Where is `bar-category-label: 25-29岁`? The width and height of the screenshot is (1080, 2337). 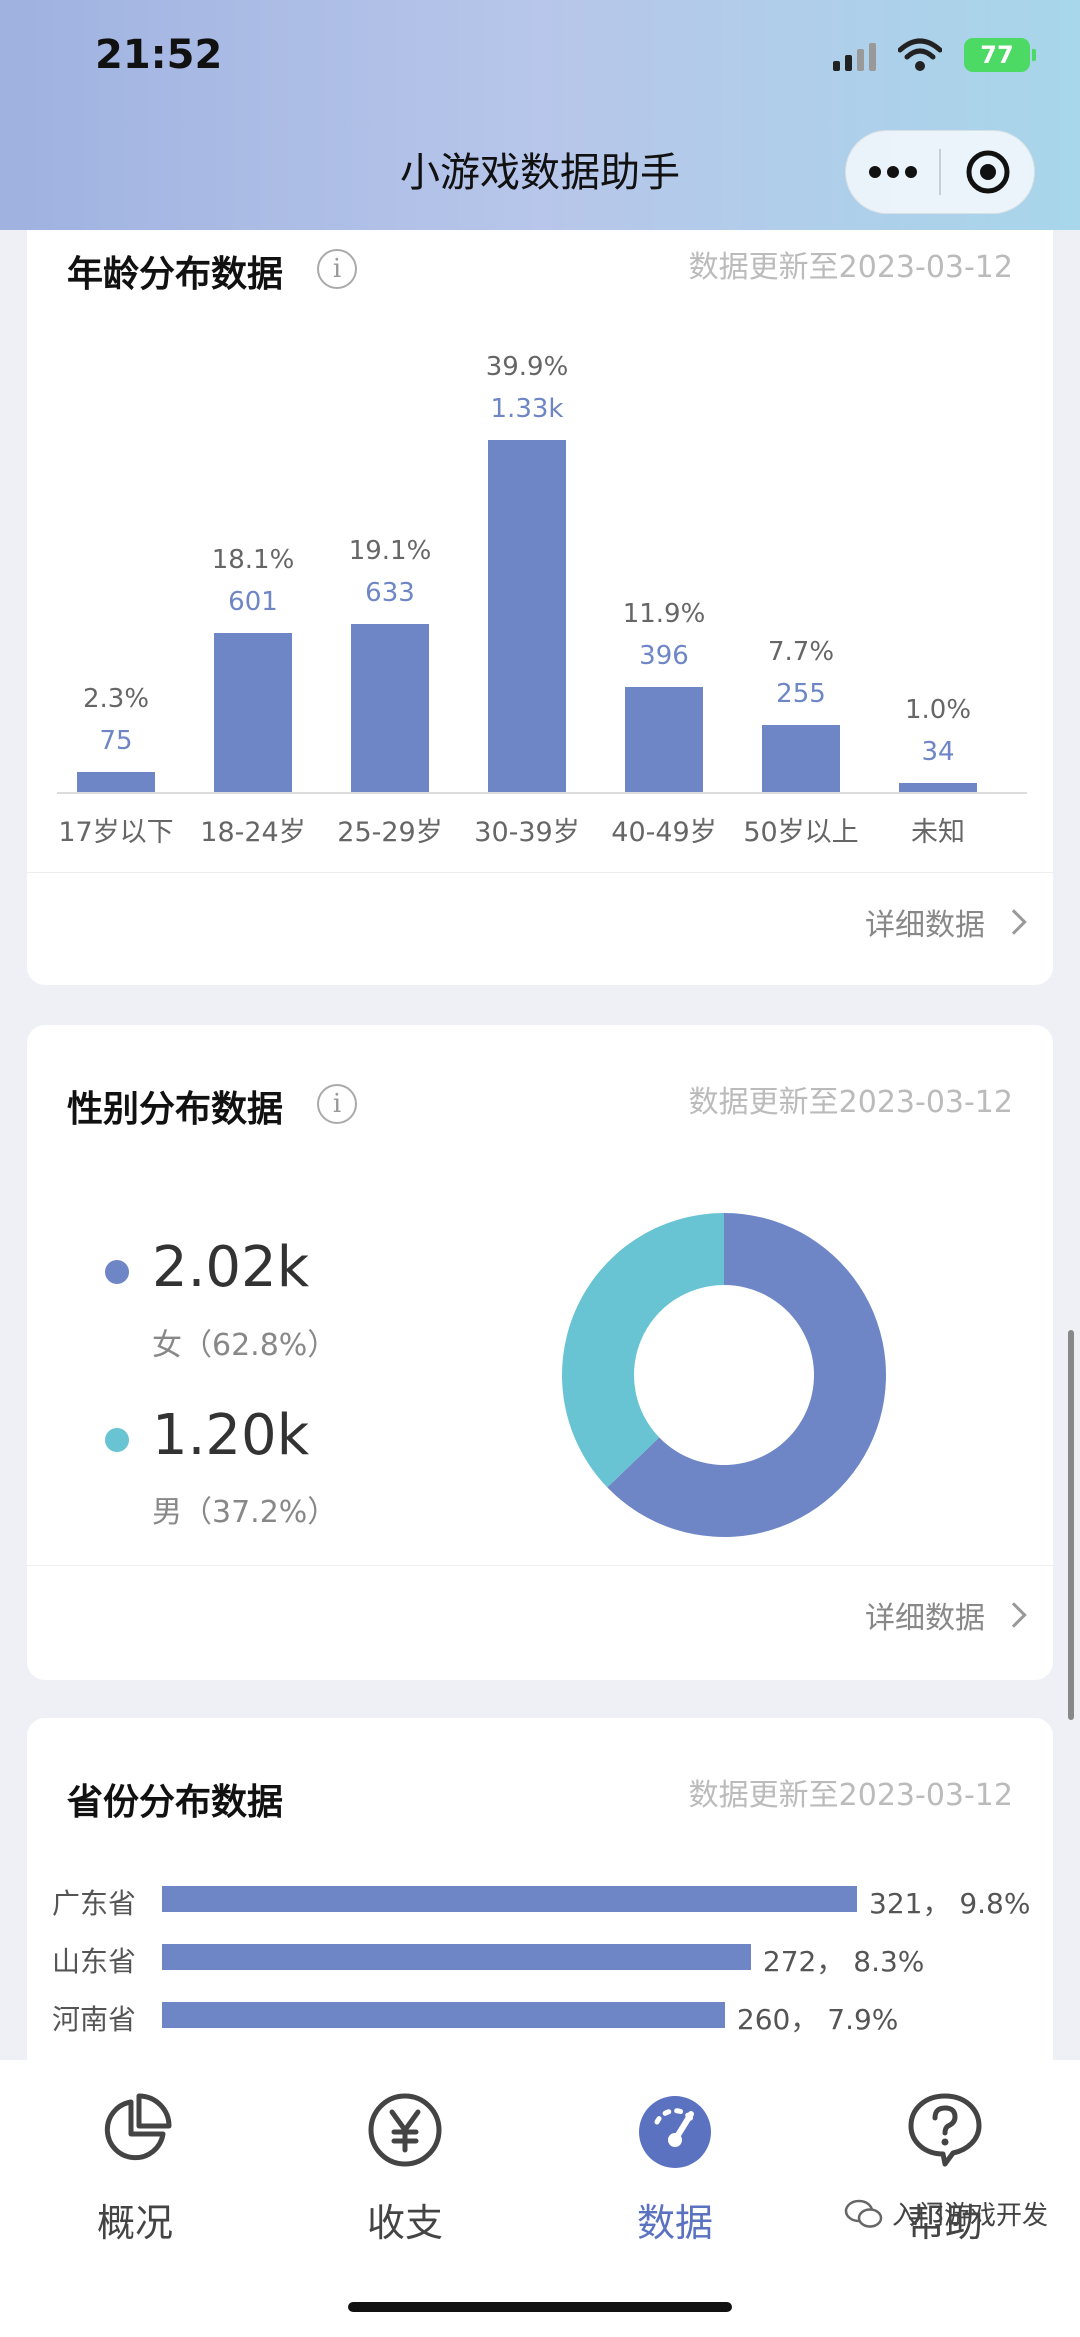
bar-category-label: 25-29岁 is located at coordinates (390, 832).